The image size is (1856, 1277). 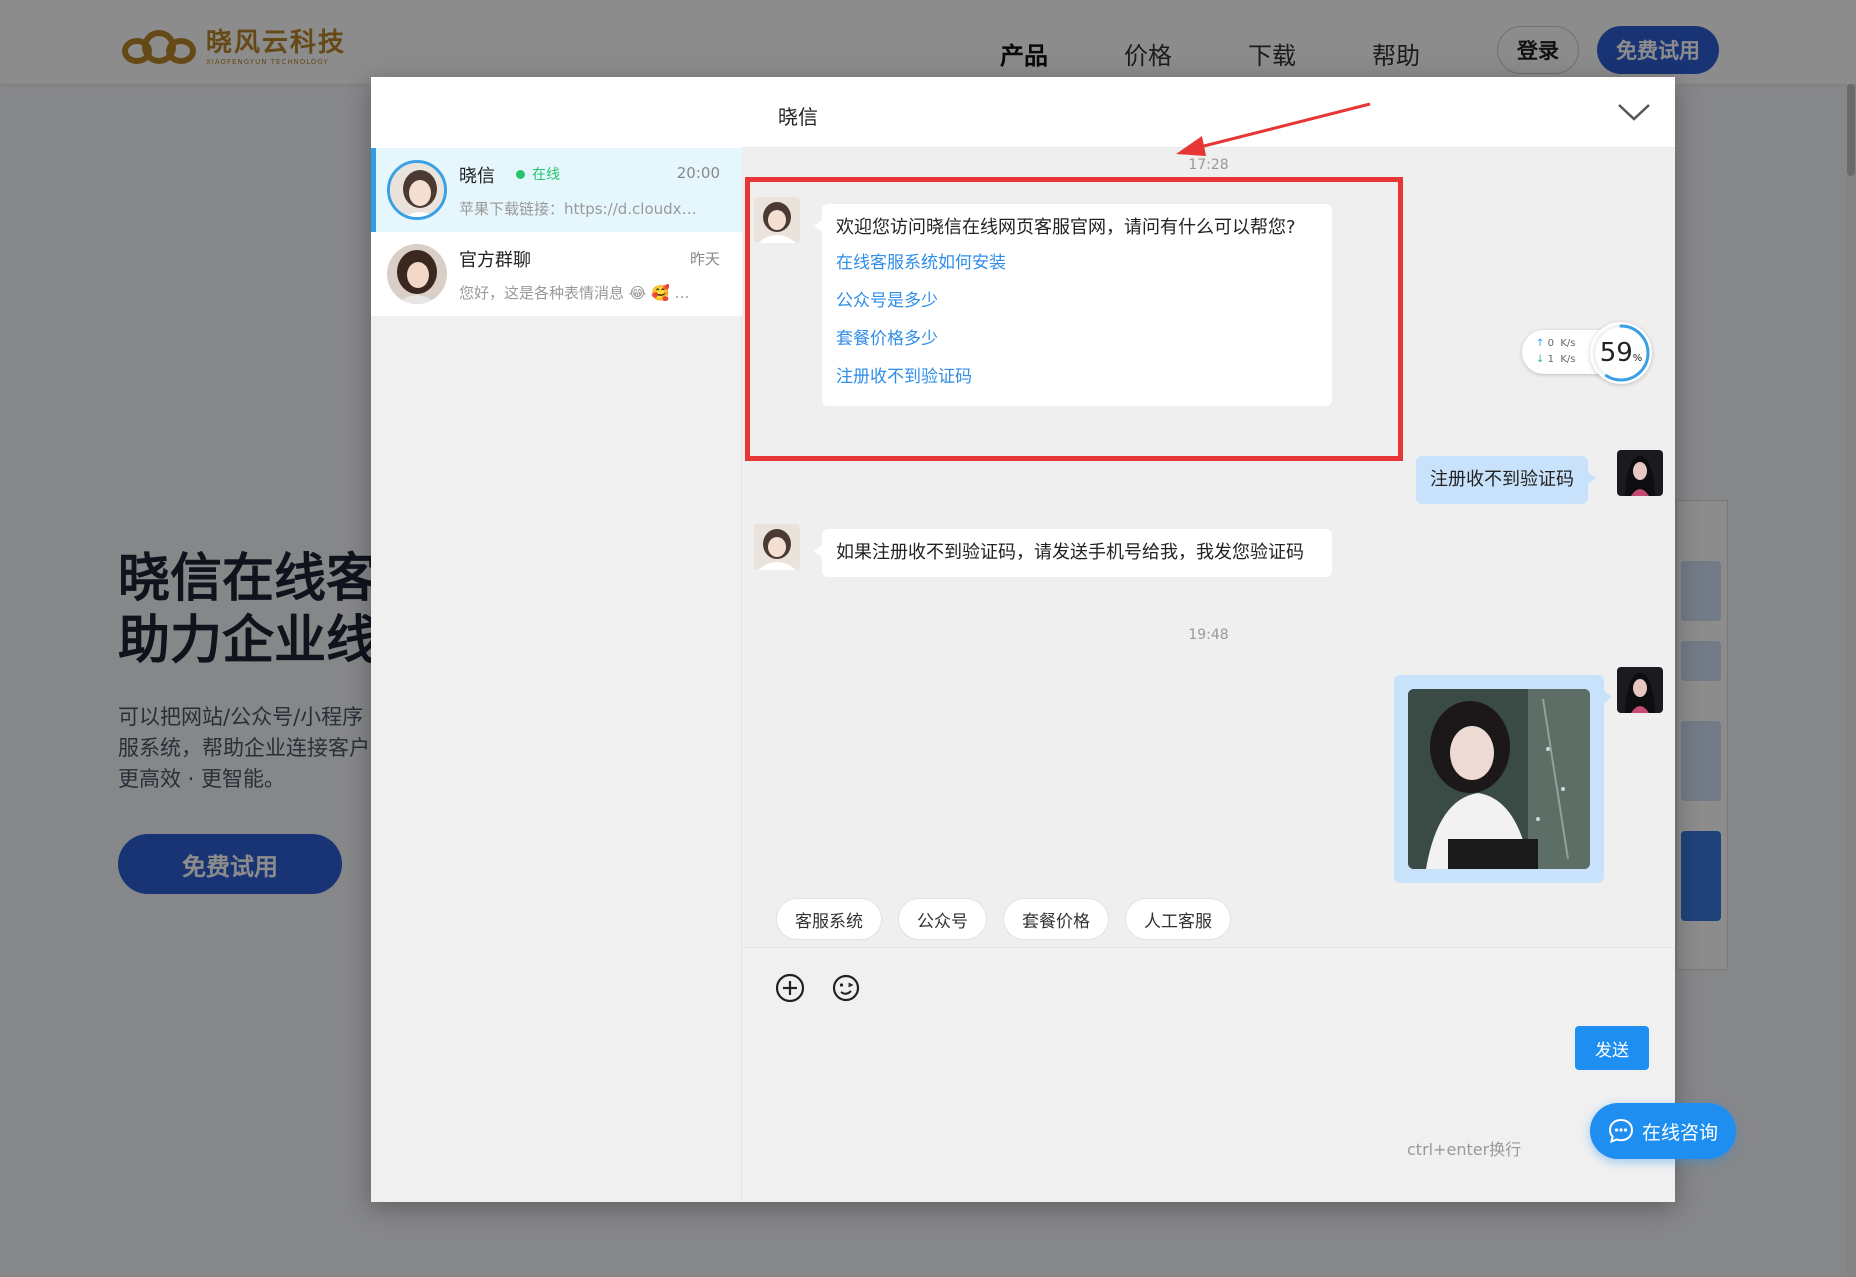 I want to click on conversation-time: 20:00, so click(x=698, y=173).